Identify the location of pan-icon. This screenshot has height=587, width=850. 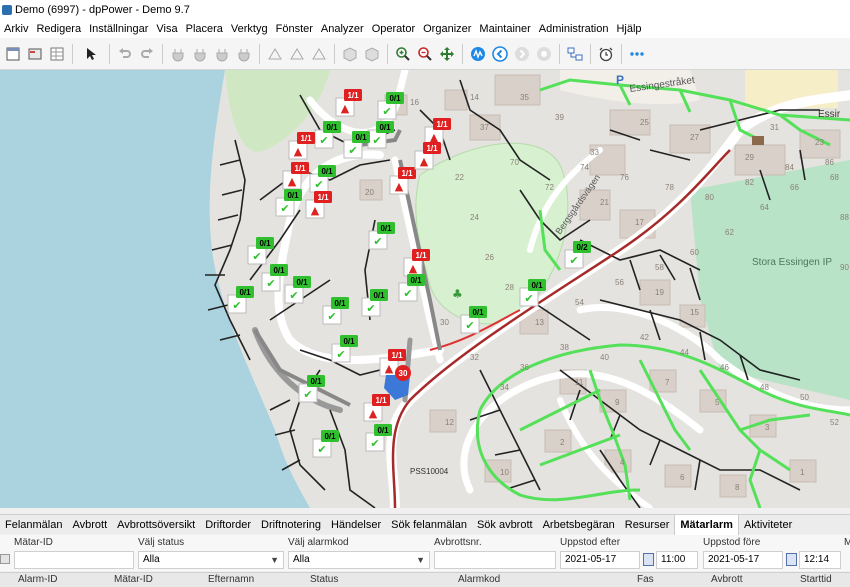
(447, 54).